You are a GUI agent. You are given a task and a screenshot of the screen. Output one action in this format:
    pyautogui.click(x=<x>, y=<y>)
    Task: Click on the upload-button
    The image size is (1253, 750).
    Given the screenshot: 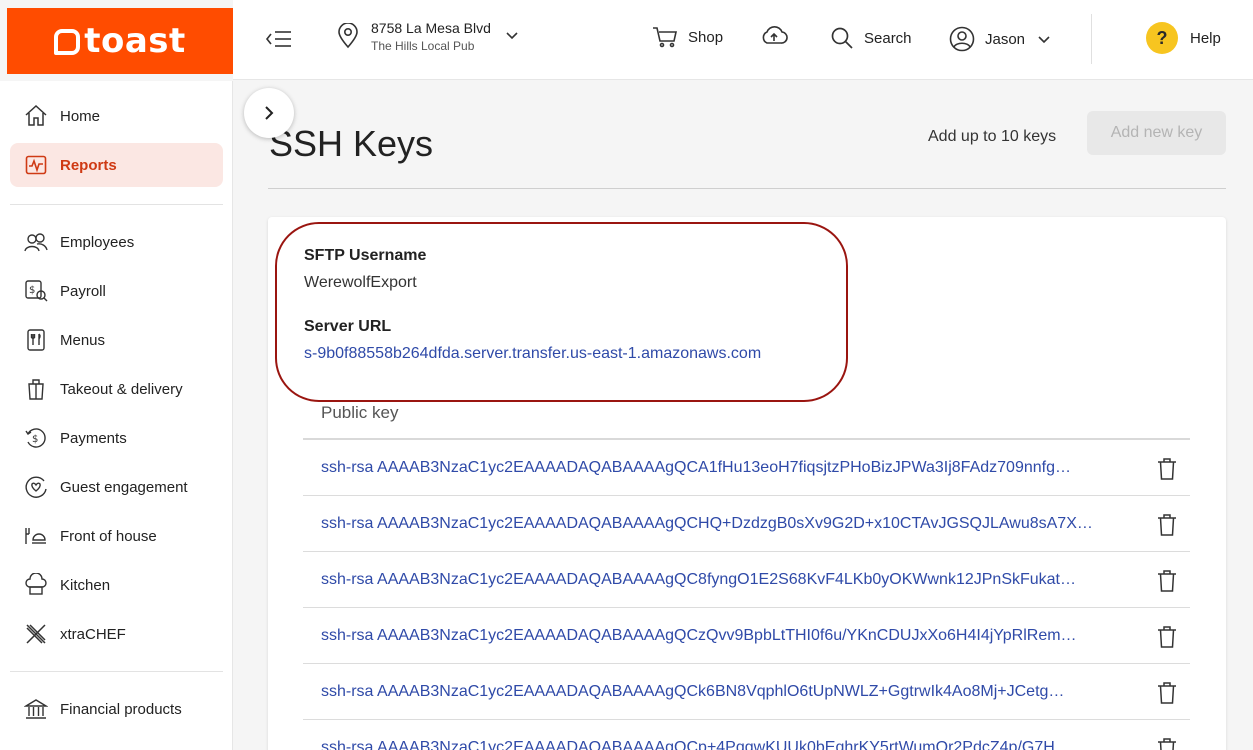 What is the action you would take?
    pyautogui.click(x=779, y=36)
    